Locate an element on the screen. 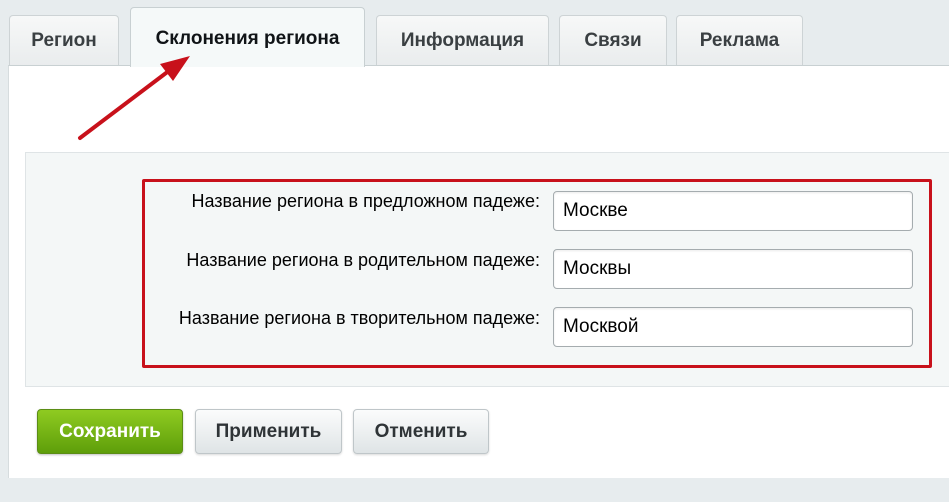 The image size is (949, 502). tab-region: Регион is located at coordinates (64, 40).